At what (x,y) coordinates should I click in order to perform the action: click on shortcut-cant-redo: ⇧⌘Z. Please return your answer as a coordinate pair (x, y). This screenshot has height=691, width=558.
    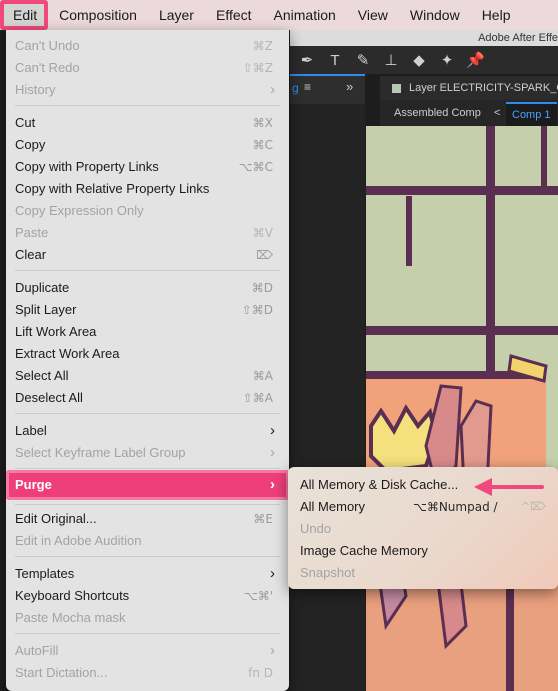
    Looking at the image, I should click on (257, 68).